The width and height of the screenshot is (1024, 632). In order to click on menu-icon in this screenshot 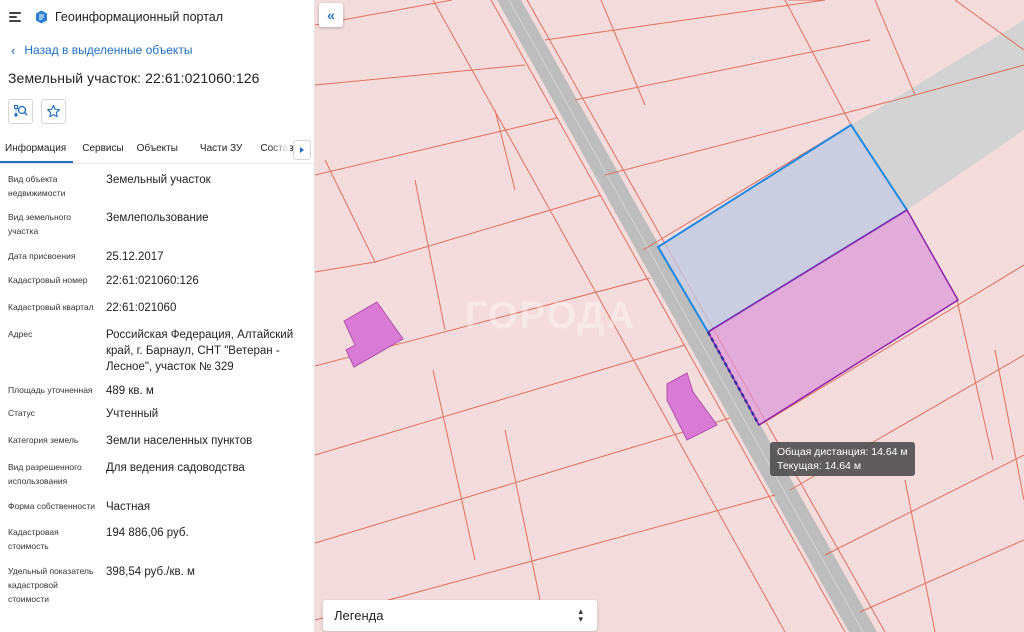, I will do `click(15, 16)`.